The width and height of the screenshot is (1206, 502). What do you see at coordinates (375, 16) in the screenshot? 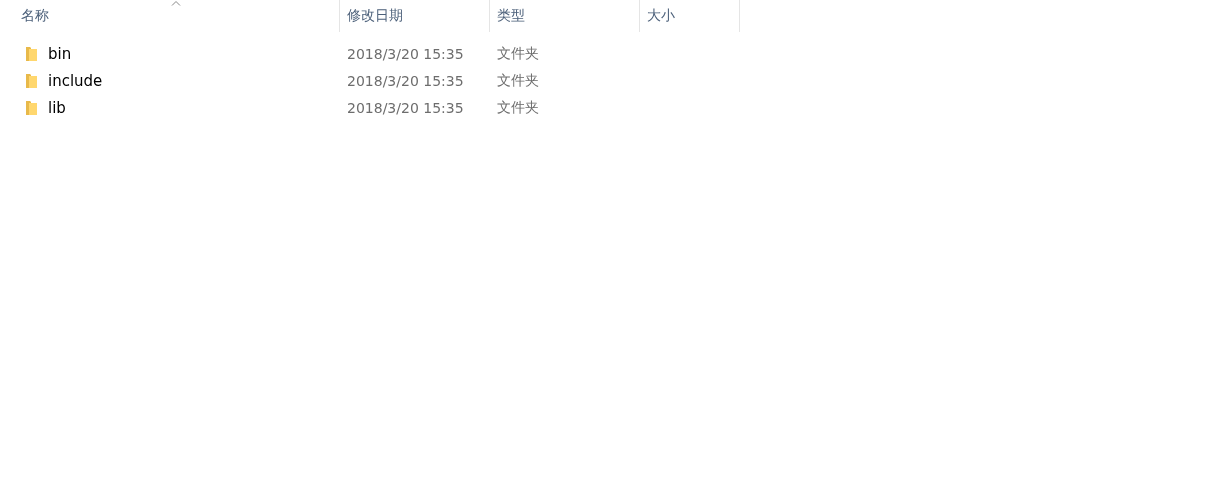
I see `column-label: 修改日期` at bounding box center [375, 16].